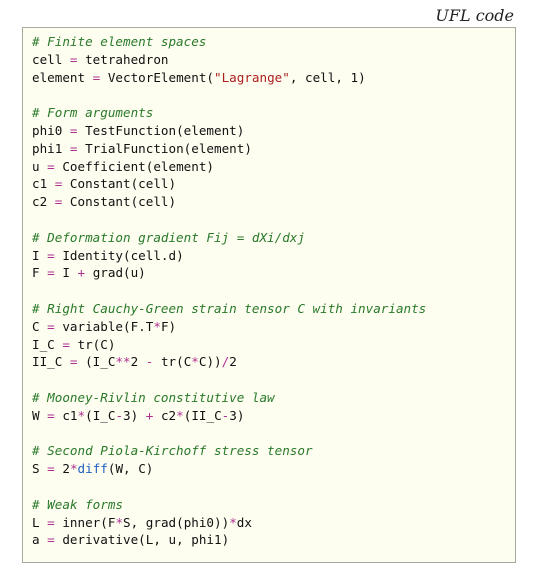 This screenshot has width=540, height=585. What do you see at coordinates (273, 149) in the screenshot?
I see `code-line: phi1 = TrialFunction(element)` at bounding box center [273, 149].